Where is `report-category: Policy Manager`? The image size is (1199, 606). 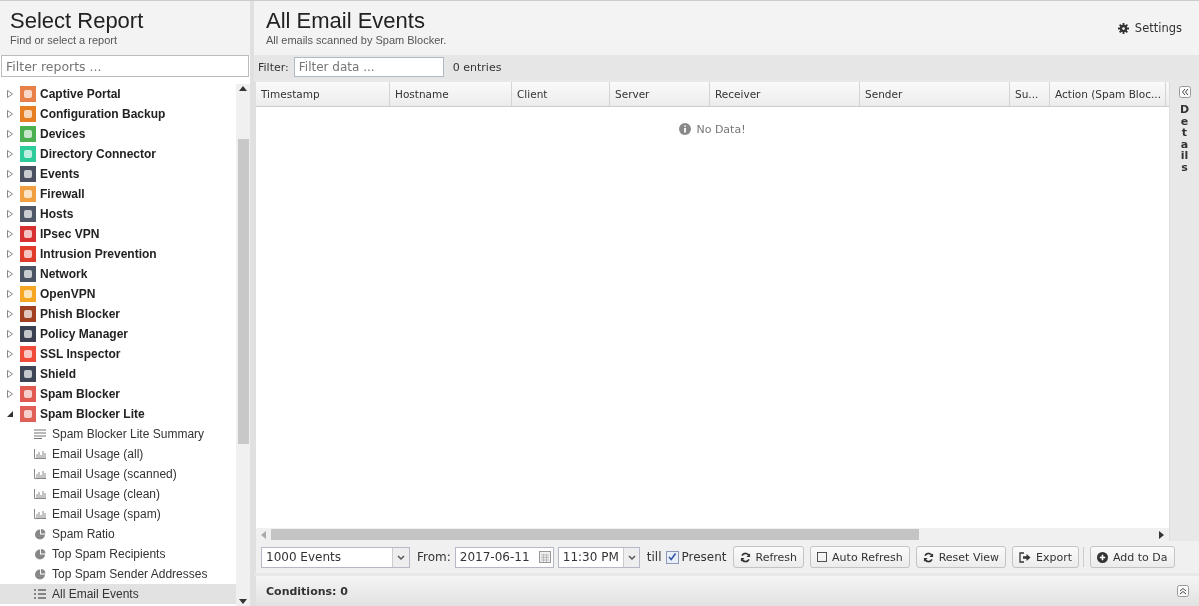 report-category: Policy Manager is located at coordinates (84, 334).